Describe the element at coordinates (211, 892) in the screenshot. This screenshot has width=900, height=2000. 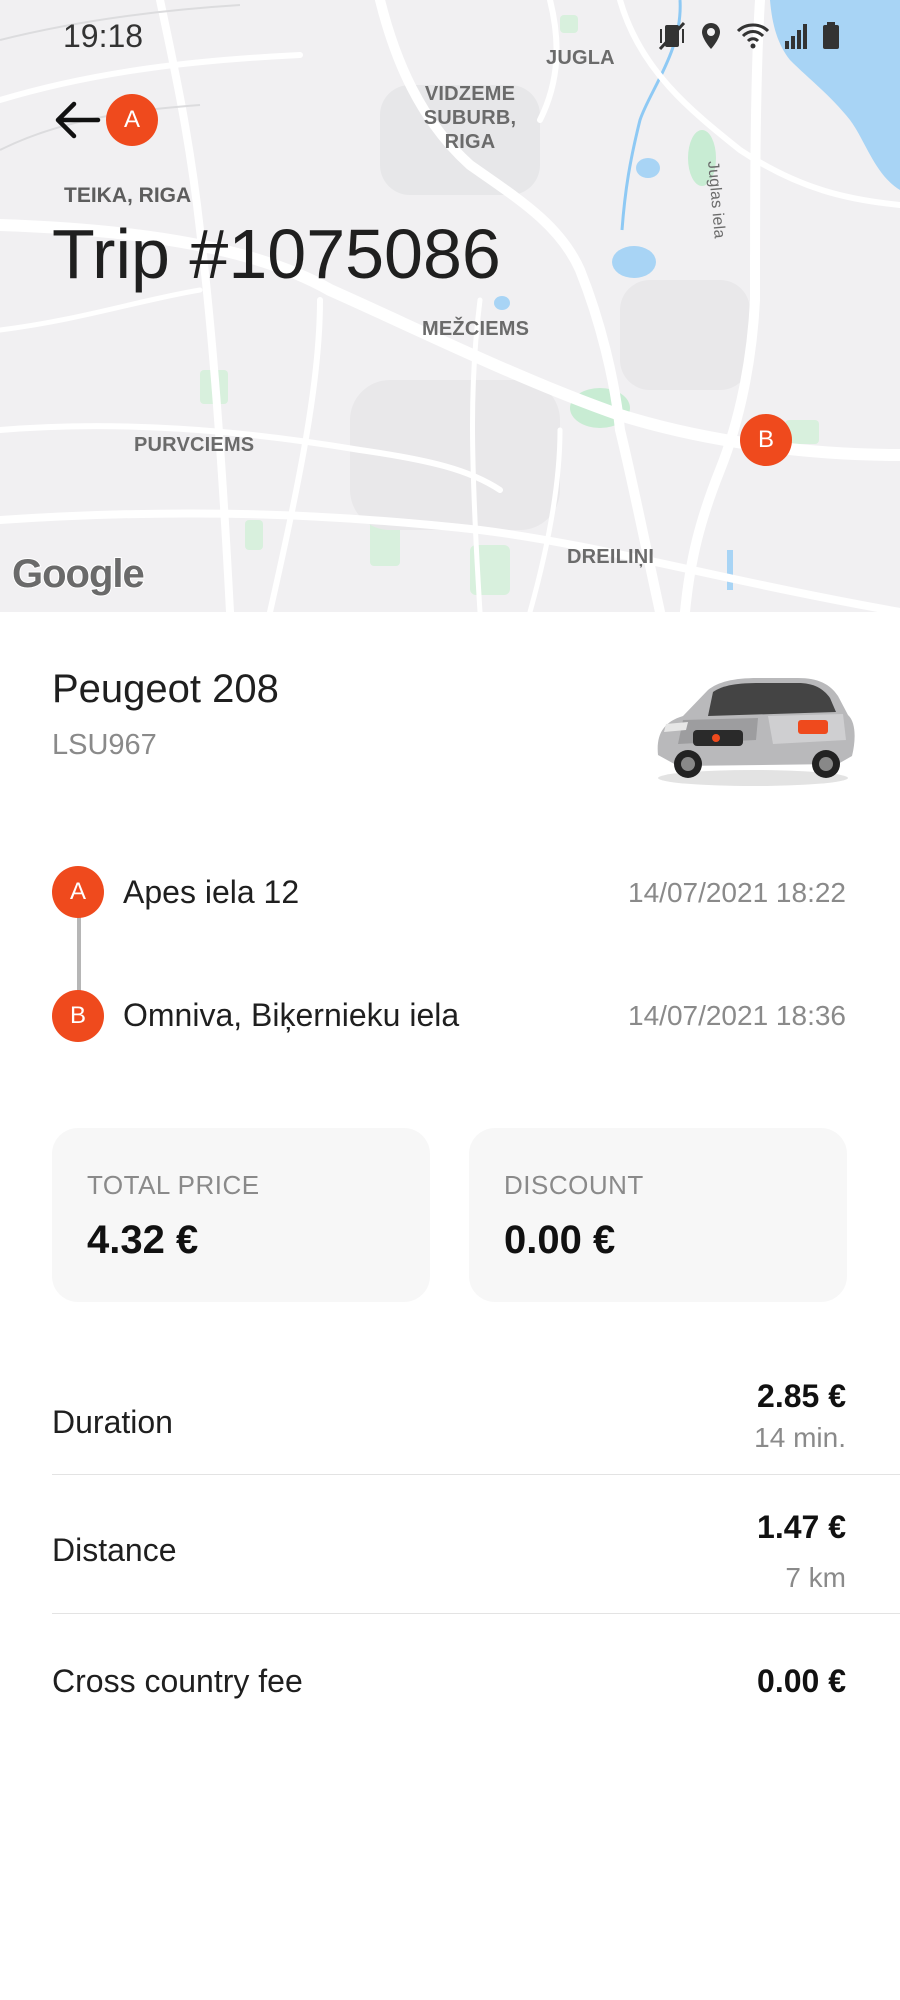
I see `route-start-address: Apes iela 12` at that location.